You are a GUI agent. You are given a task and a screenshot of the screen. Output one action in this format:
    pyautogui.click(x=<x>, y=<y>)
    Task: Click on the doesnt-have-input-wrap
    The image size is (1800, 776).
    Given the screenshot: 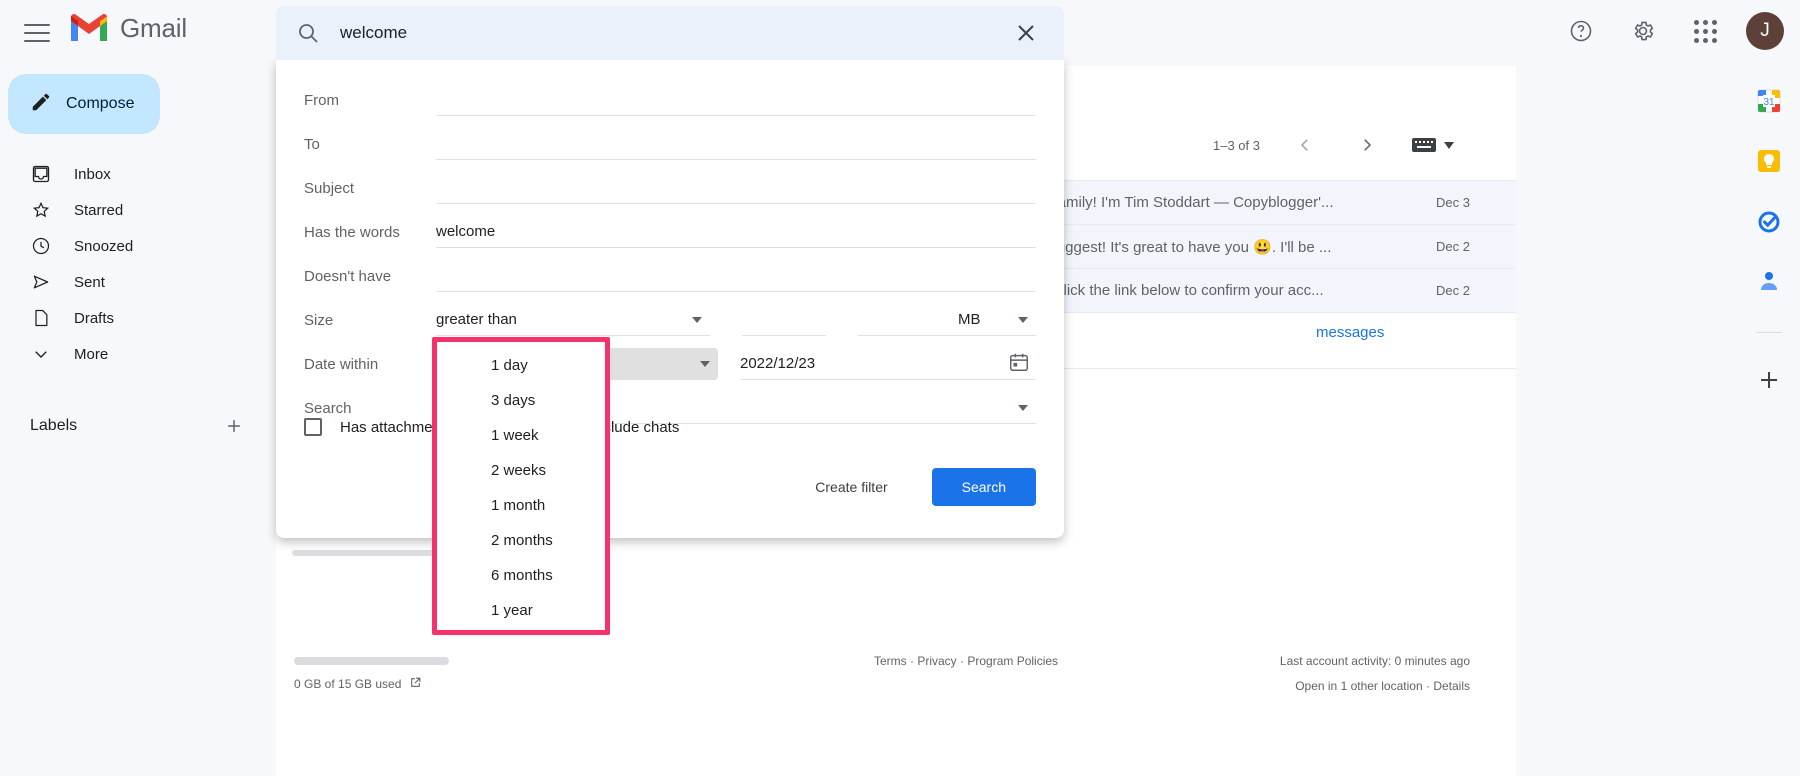 What is the action you would take?
    pyautogui.click(x=736, y=276)
    